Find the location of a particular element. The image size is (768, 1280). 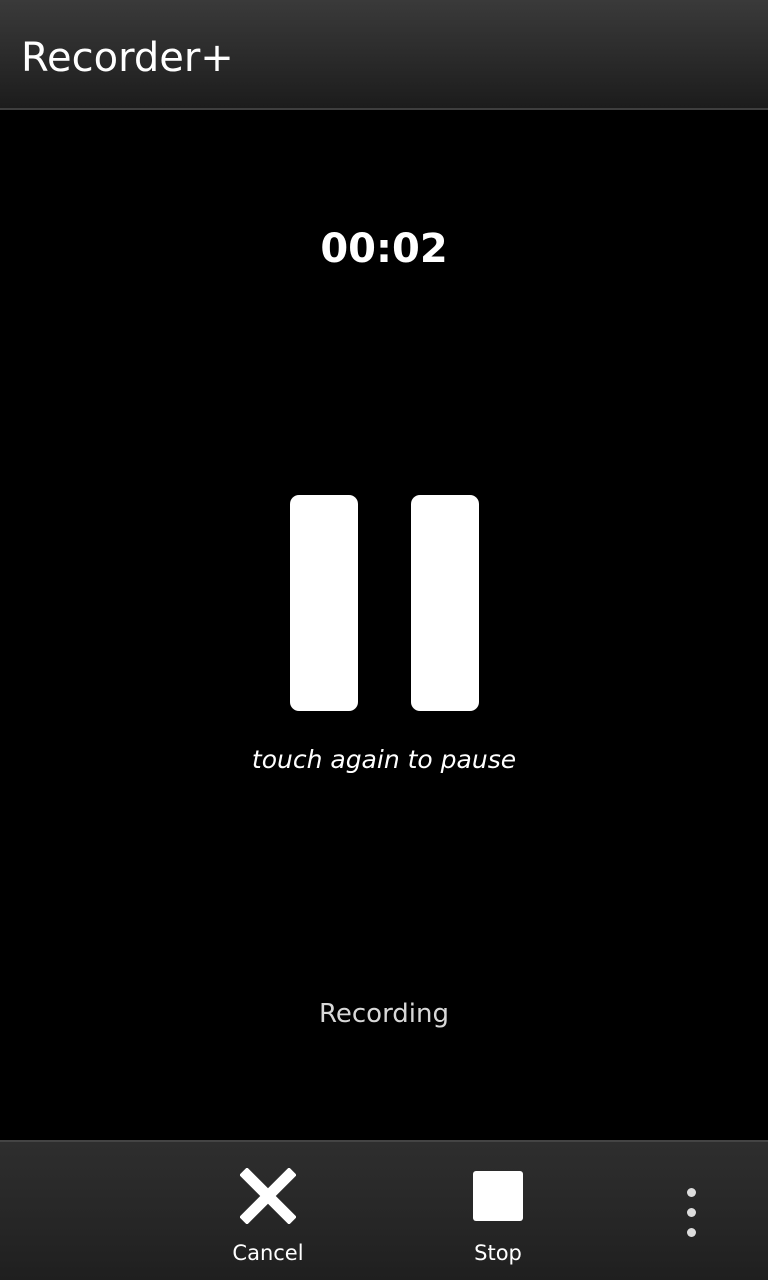

stop-icon is located at coordinates (498, 1196).